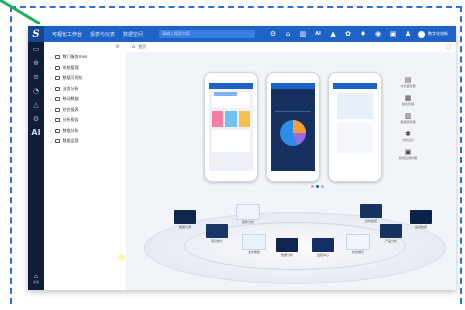  What do you see at coordinates (371, 213) in the screenshot?
I see `dashboard-thumbnail: 实时监控` at bounding box center [371, 213].